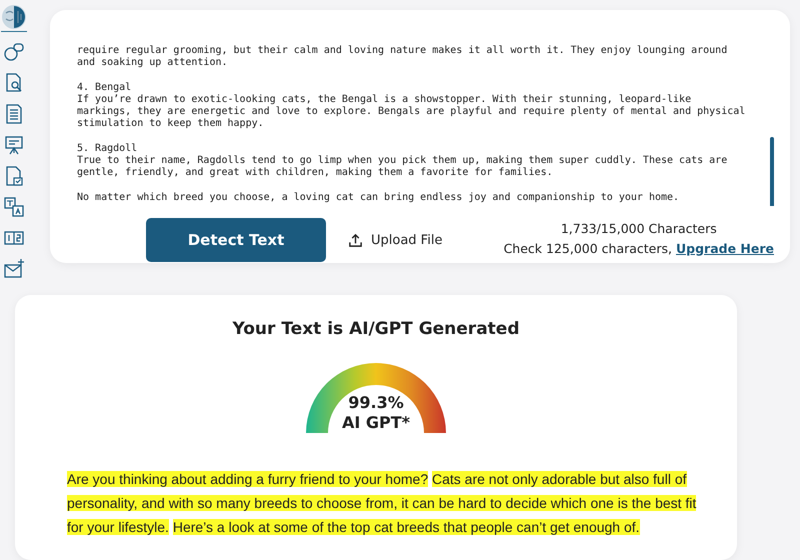 The height and width of the screenshot is (560, 800). I want to click on presentation-board-icon, so click(14, 145).